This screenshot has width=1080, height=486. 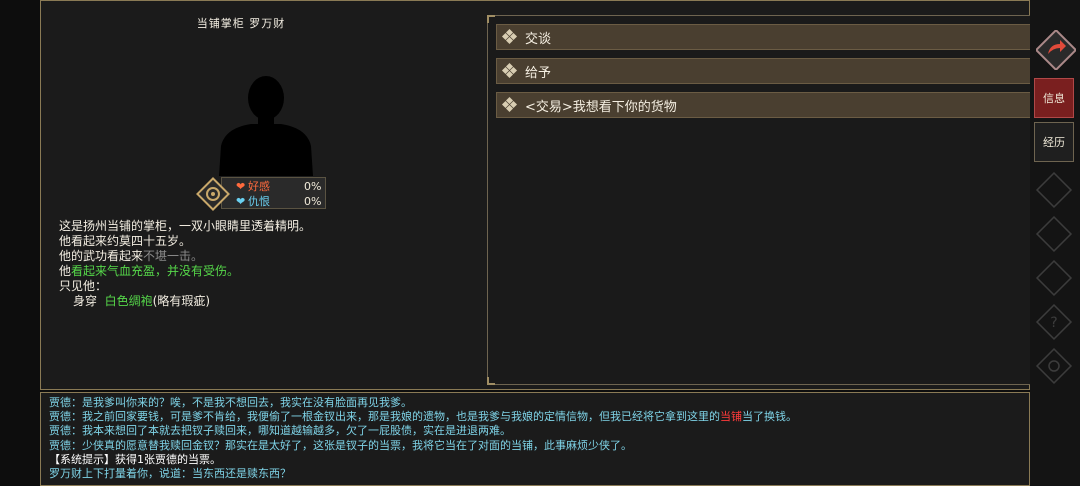 I want to click on desc-line: 这是扬州当铺的掌柜，一双小眼睛里透着精明。, so click(x=185, y=226).